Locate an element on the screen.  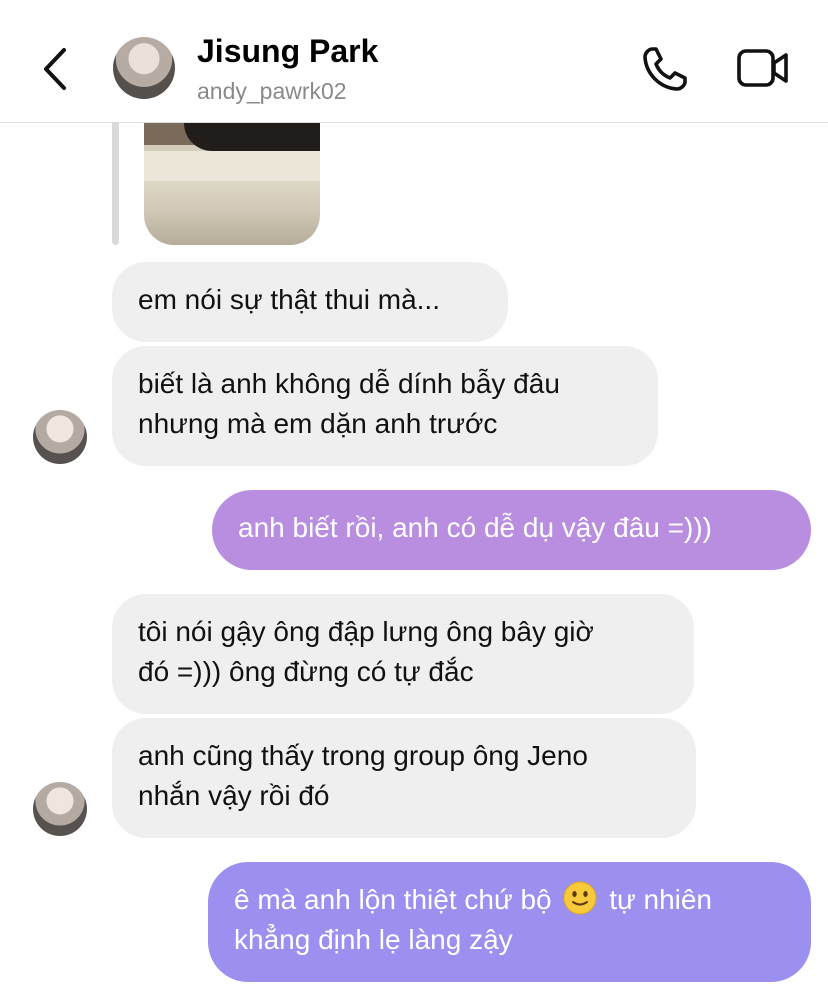
contact-avatar is located at coordinates (144, 68).